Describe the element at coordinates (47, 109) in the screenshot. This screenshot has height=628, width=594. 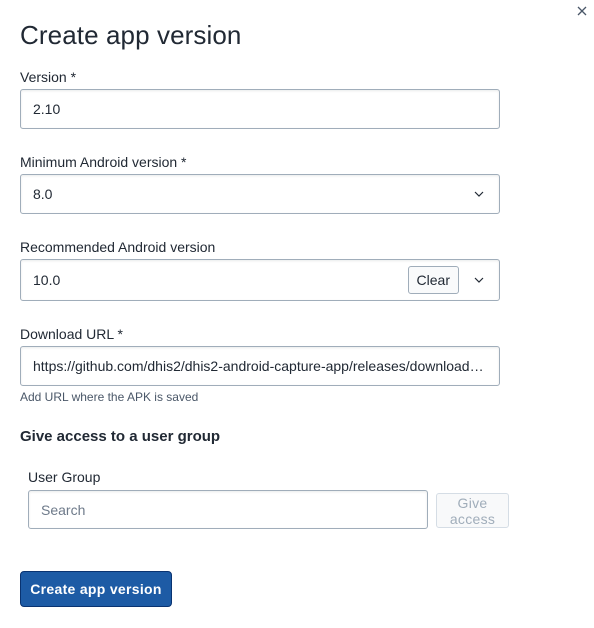
I see `version-value: 2.10` at that location.